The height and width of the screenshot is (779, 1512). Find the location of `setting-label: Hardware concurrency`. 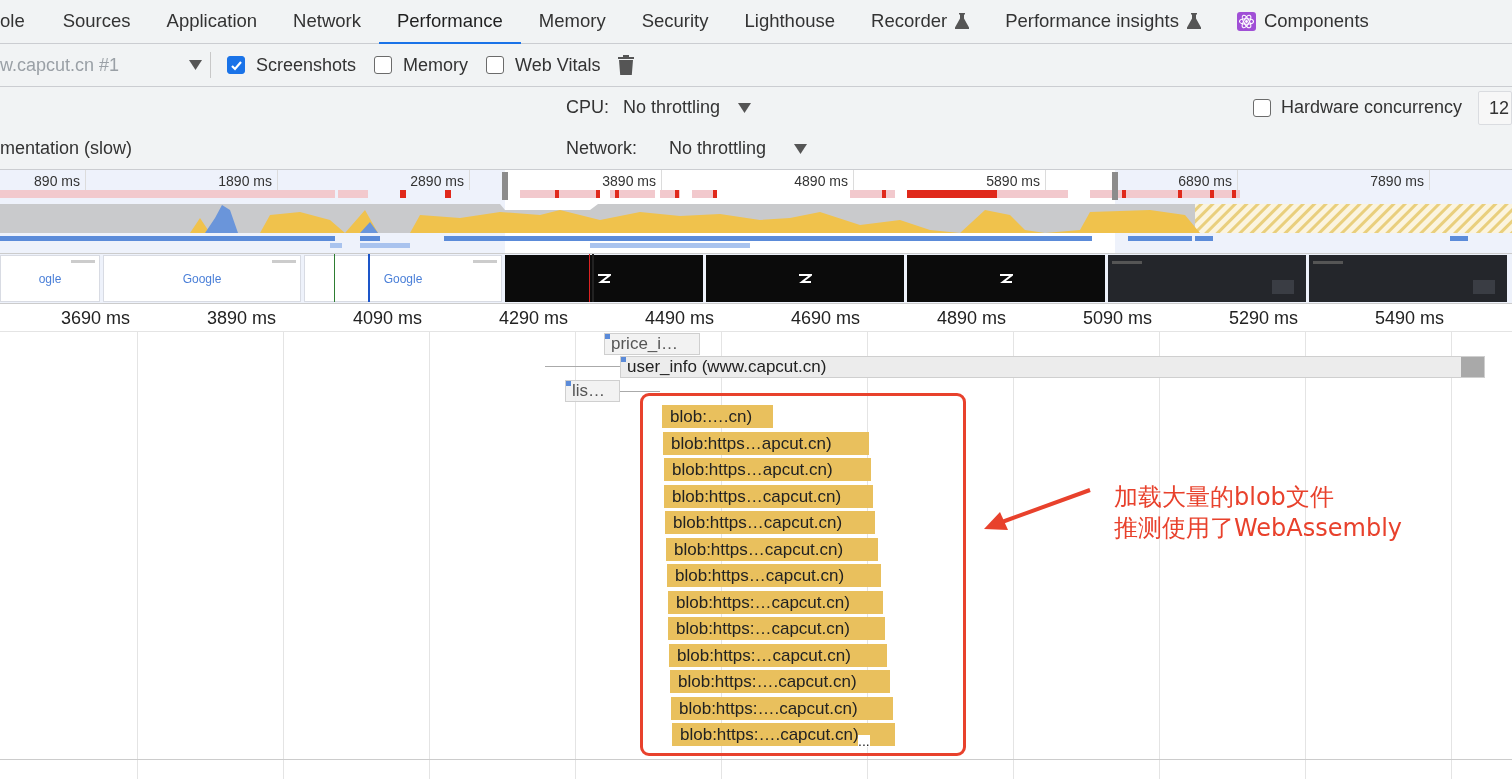

setting-label: Hardware concurrency is located at coordinates (1371, 107).